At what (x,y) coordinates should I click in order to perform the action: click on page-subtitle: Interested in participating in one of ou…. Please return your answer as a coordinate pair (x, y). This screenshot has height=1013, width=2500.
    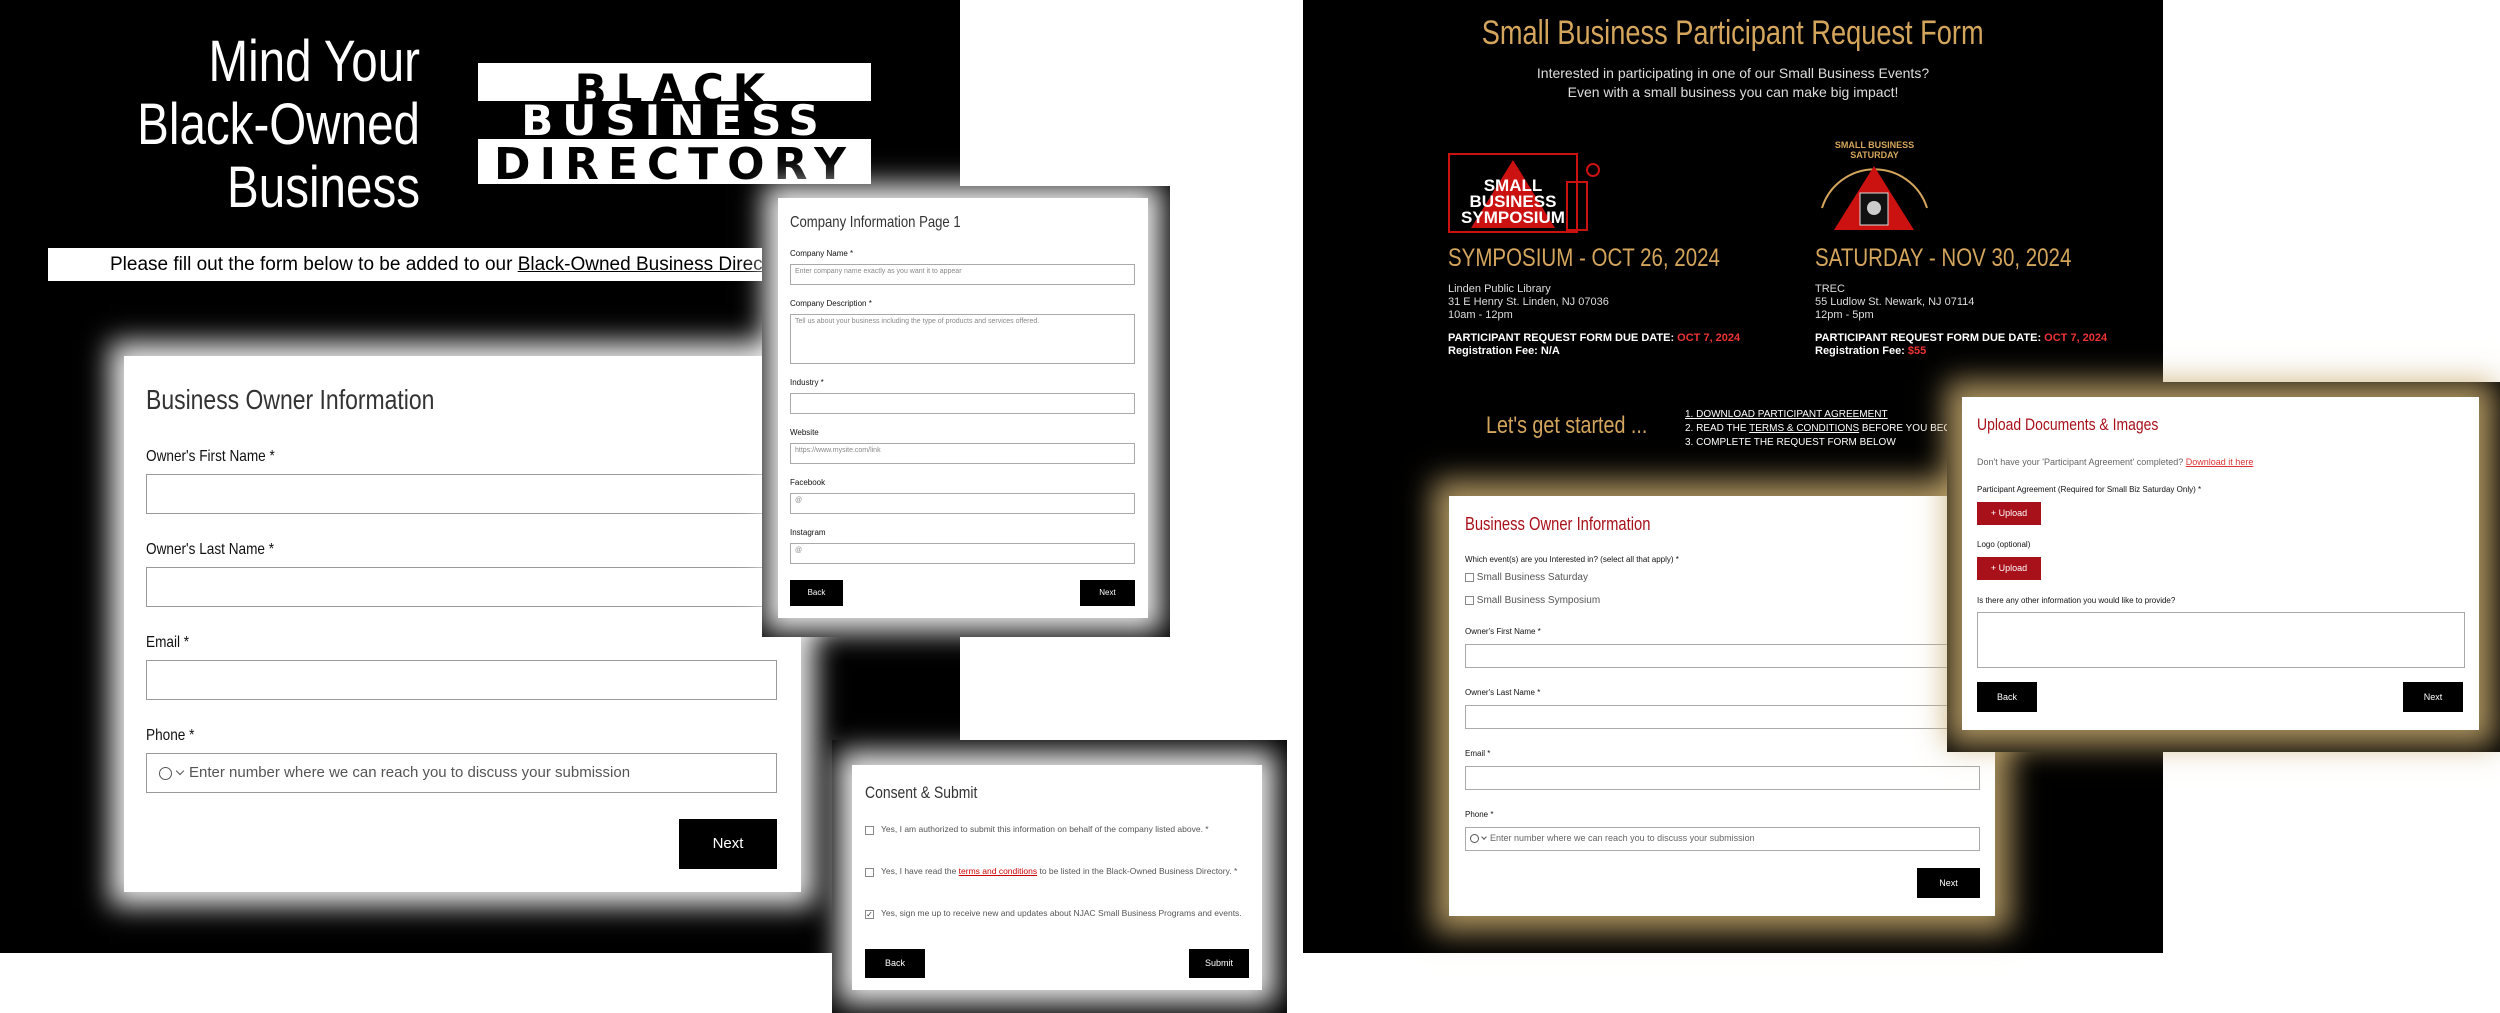
    Looking at the image, I should click on (1733, 83).